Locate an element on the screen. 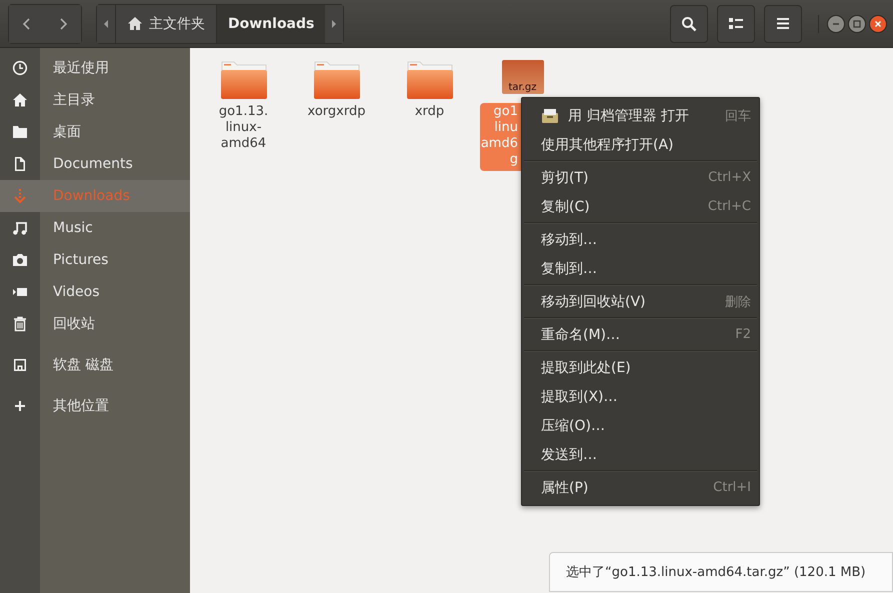 This screenshot has width=893, height=593. menu-button is located at coordinates (783, 23).